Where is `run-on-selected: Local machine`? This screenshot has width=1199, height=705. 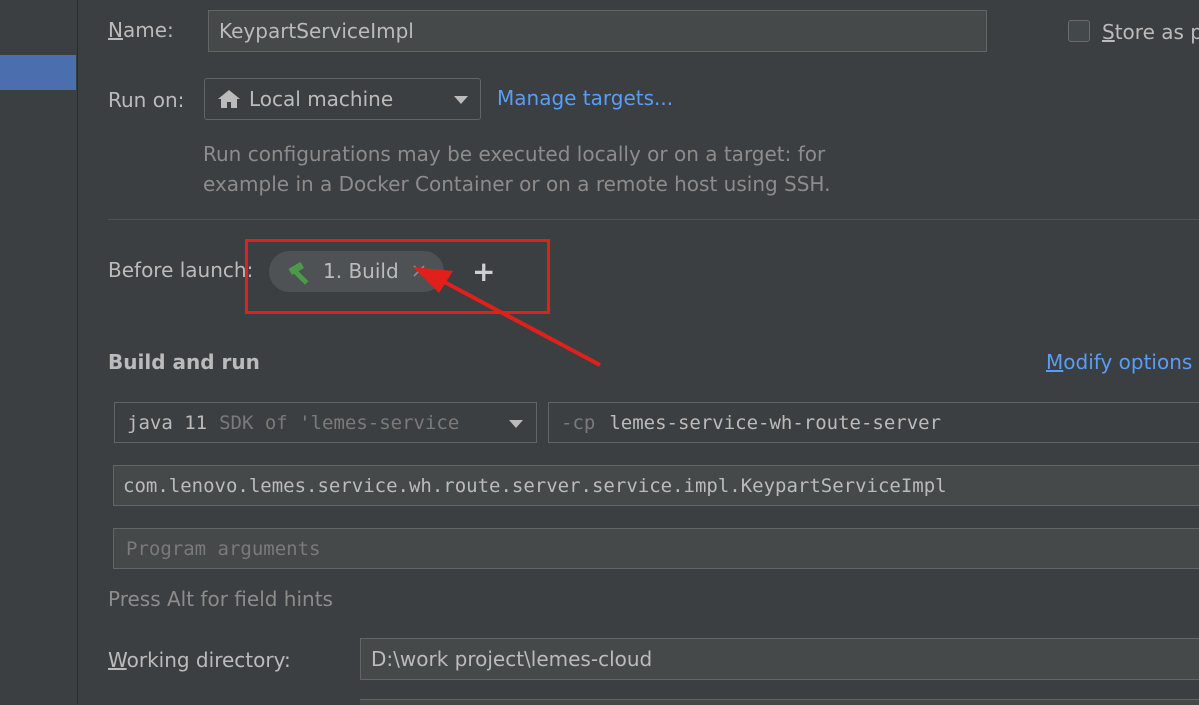 run-on-selected: Local machine is located at coordinates (321, 99).